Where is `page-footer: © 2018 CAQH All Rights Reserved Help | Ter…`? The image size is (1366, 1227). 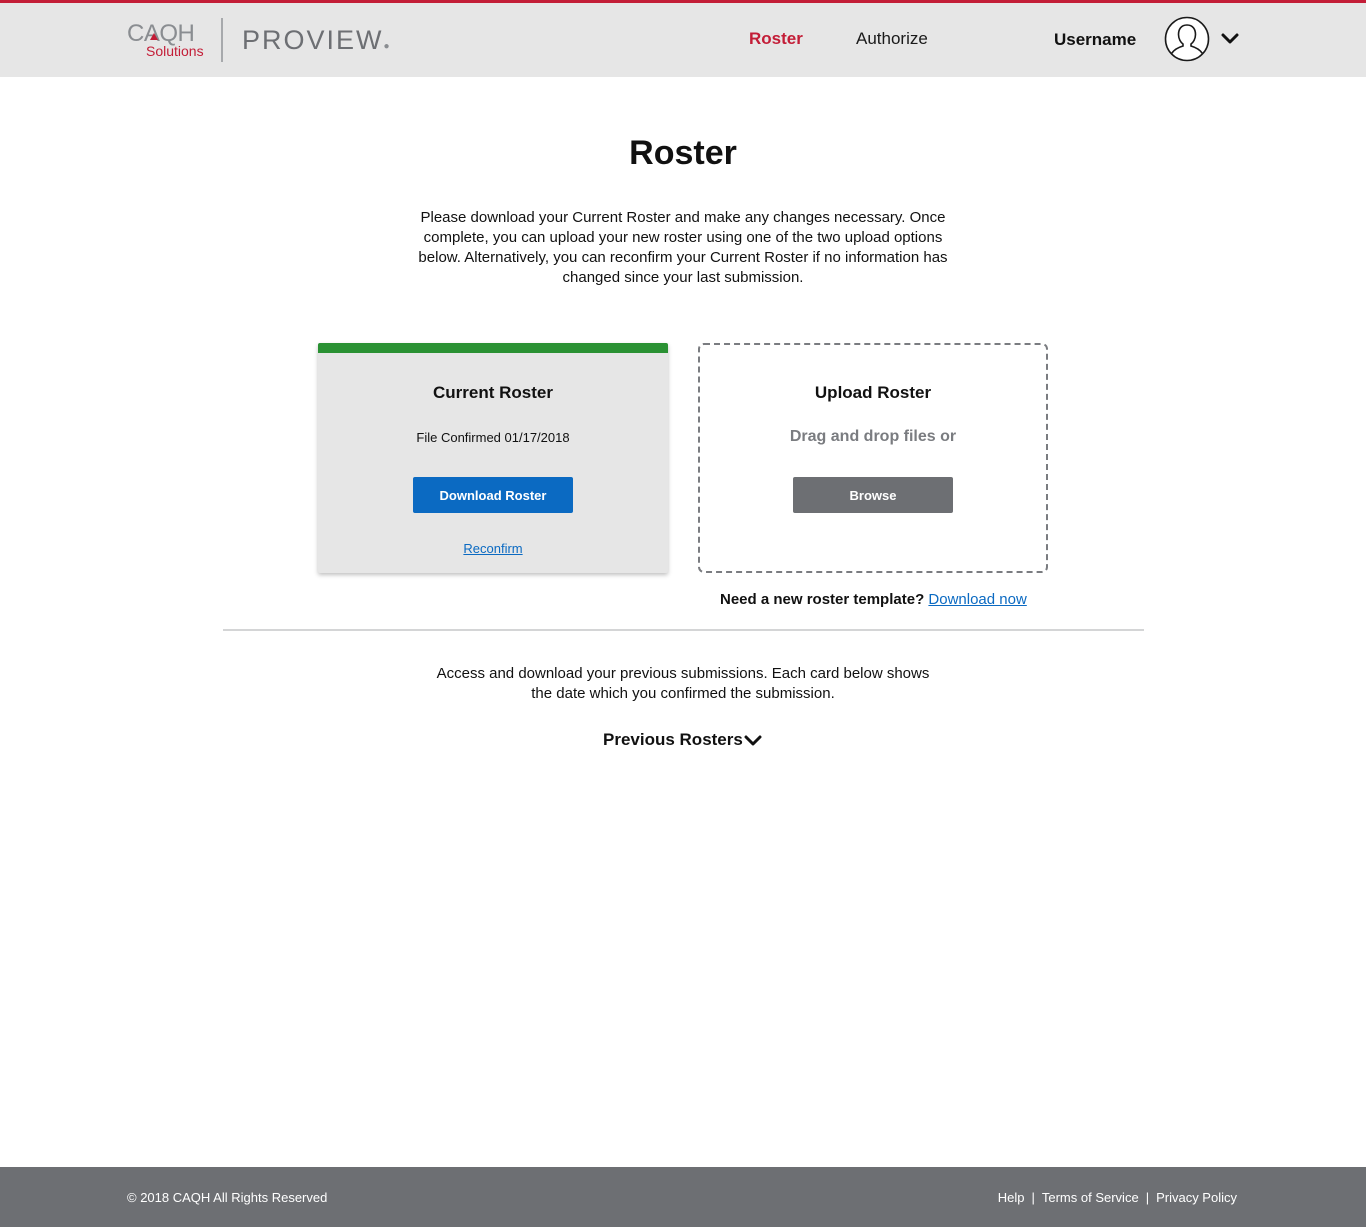 page-footer: © 2018 CAQH All Rights Reserved Help | Ter… is located at coordinates (683, 1197).